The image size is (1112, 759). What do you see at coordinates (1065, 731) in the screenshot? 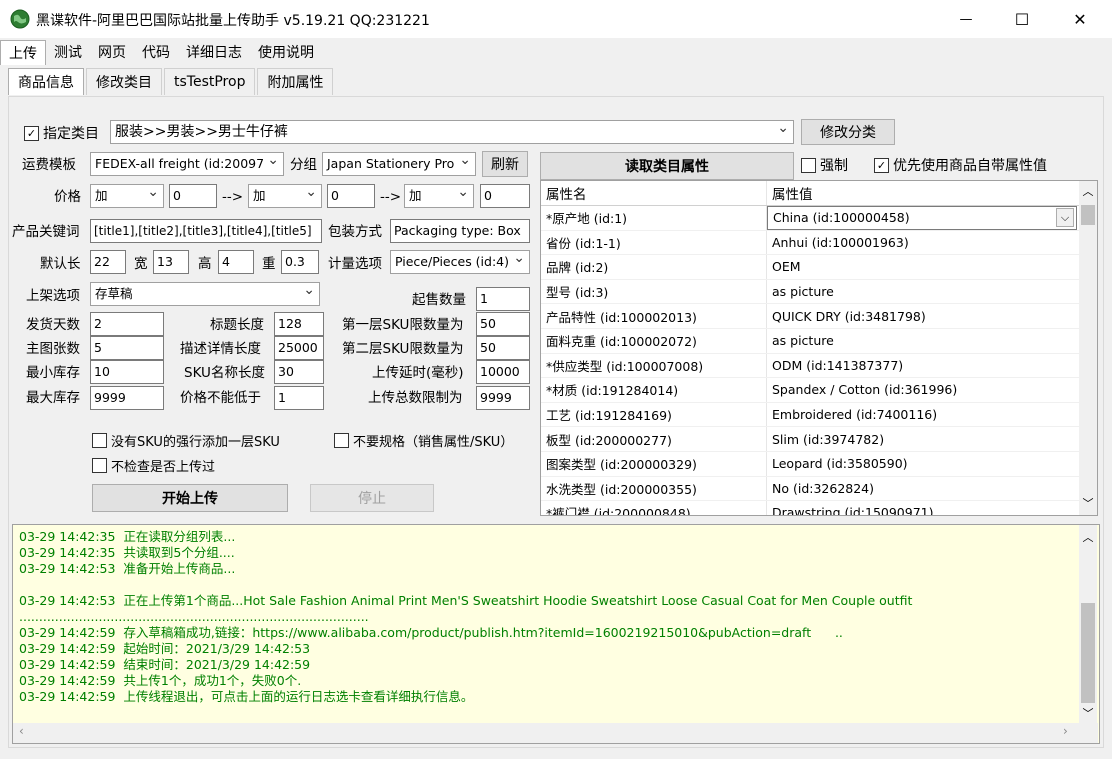
I see `scroll-right-icon: ›` at bounding box center [1065, 731].